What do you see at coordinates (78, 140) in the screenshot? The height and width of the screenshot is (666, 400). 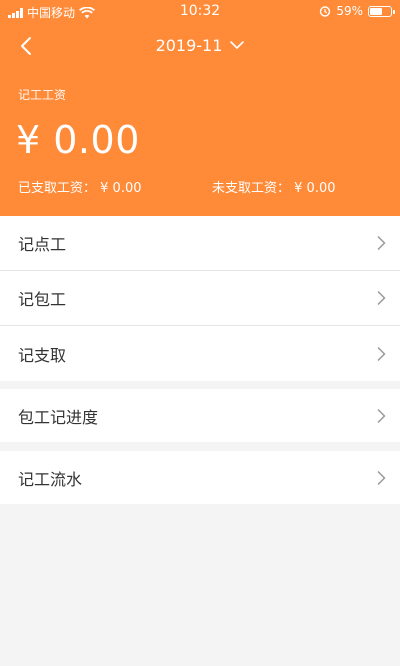 I see `wage-amount: ¥ 0.00` at bounding box center [78, 140].